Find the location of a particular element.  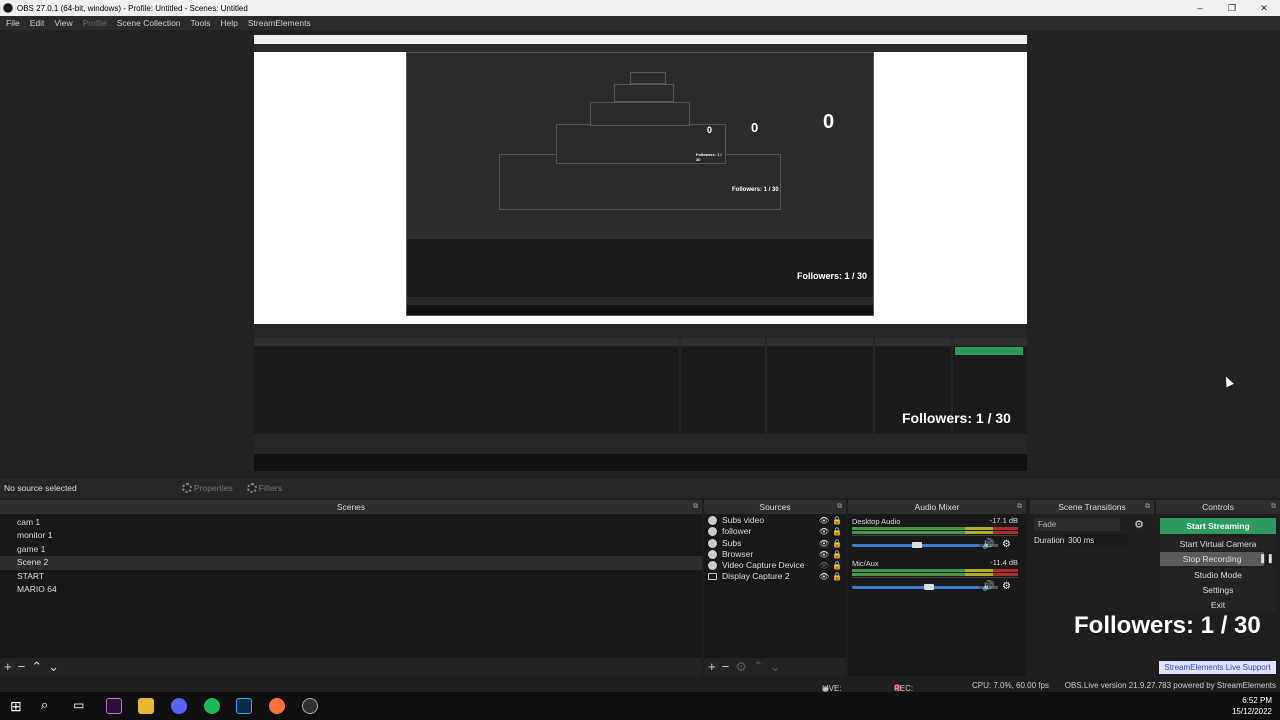

source-item: Browser 👁 🔒 is located at coordinates (775, 554).